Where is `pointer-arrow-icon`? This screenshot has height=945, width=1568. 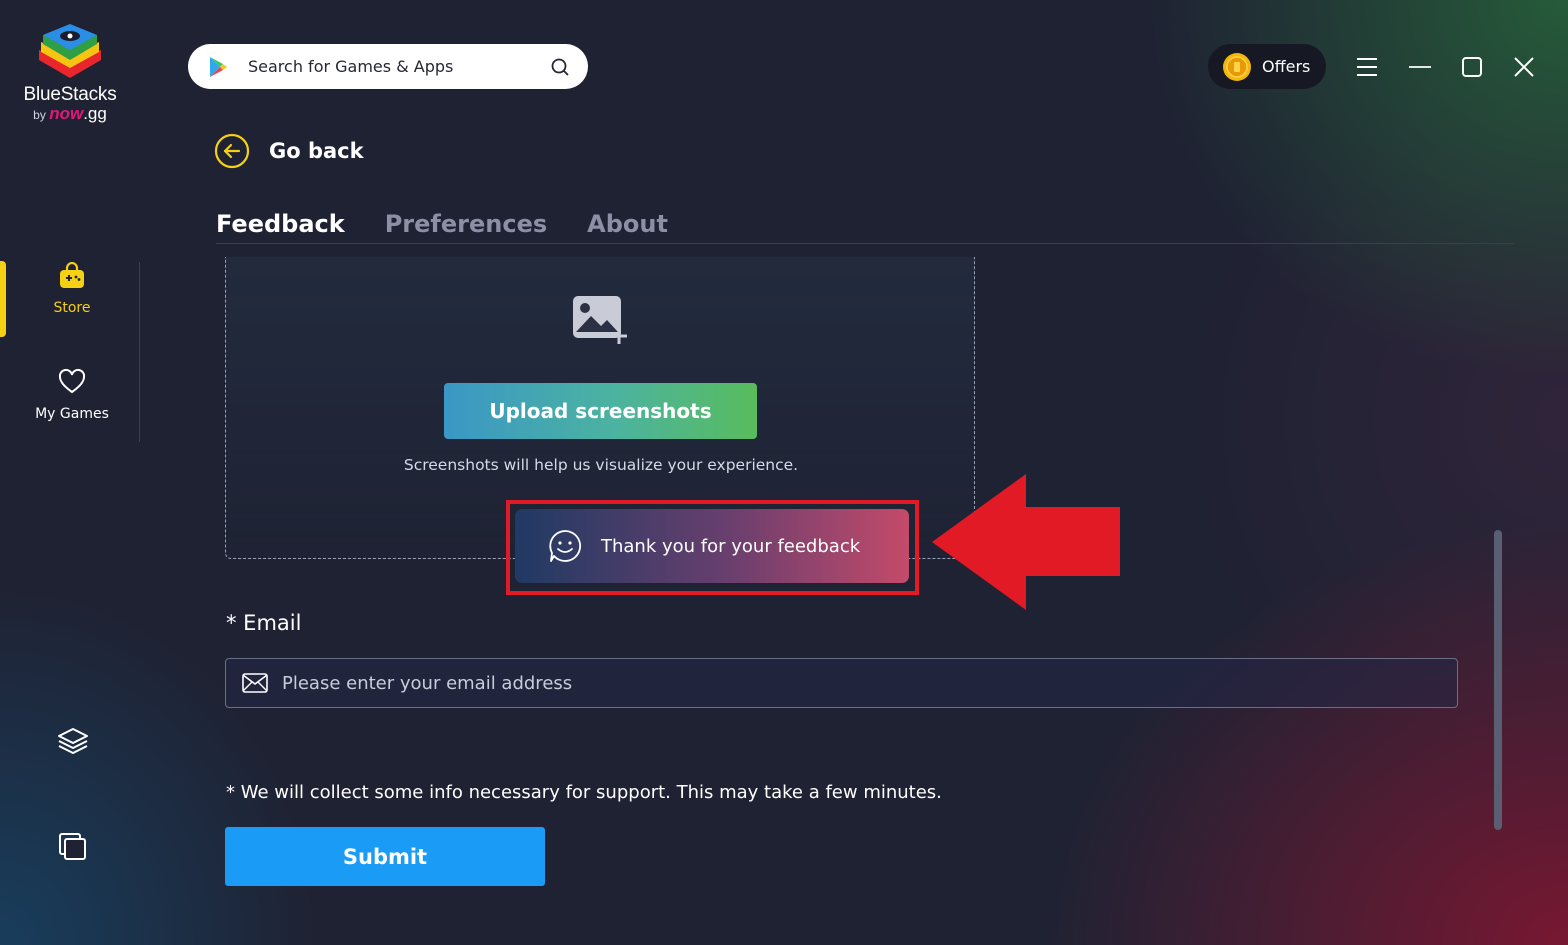 pointer-arrow-icon is located at coordinates (1026, 542).